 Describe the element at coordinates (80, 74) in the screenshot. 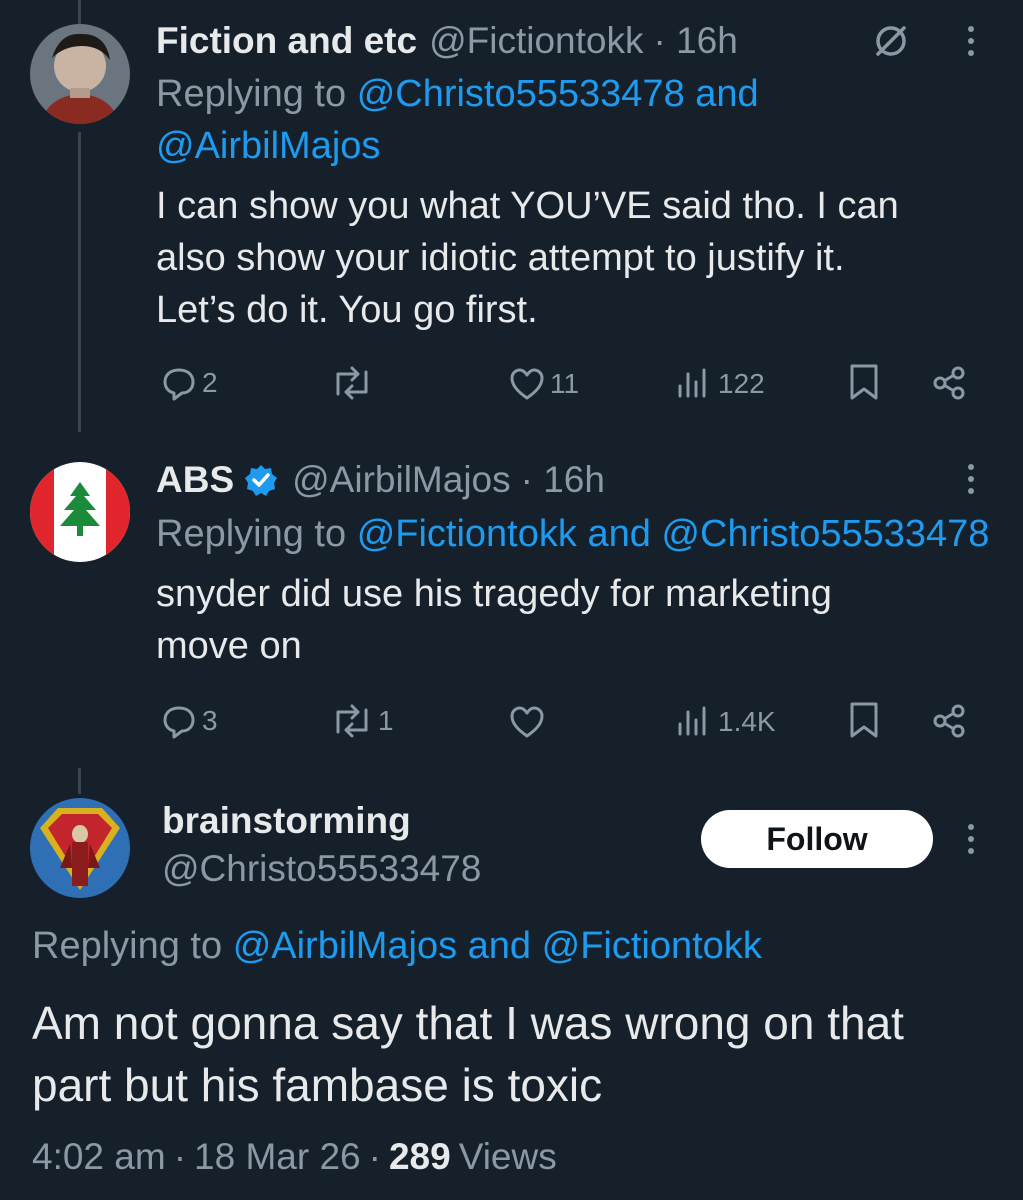

I see `avatar-fiction` at that location.